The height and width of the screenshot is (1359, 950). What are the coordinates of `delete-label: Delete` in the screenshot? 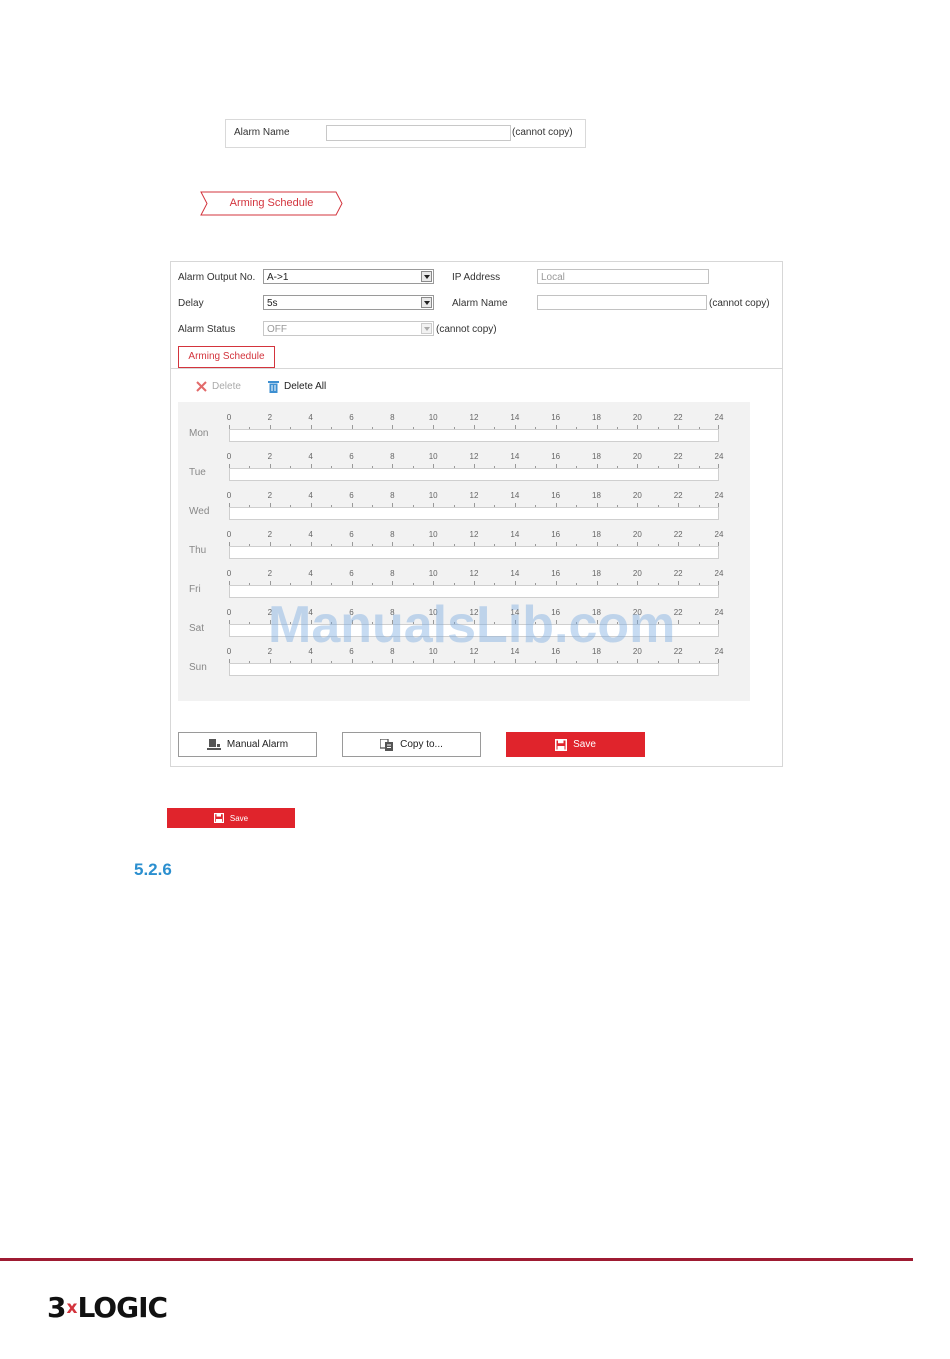 It's located at (226, 386).